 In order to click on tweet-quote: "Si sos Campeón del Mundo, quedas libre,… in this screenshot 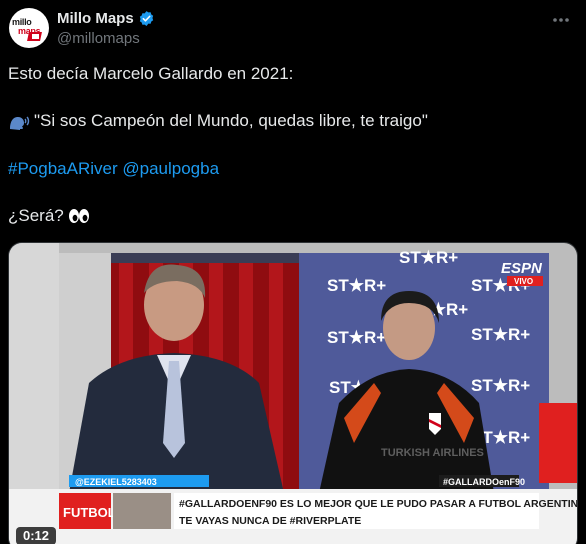, I will do `click(231, 120)`.